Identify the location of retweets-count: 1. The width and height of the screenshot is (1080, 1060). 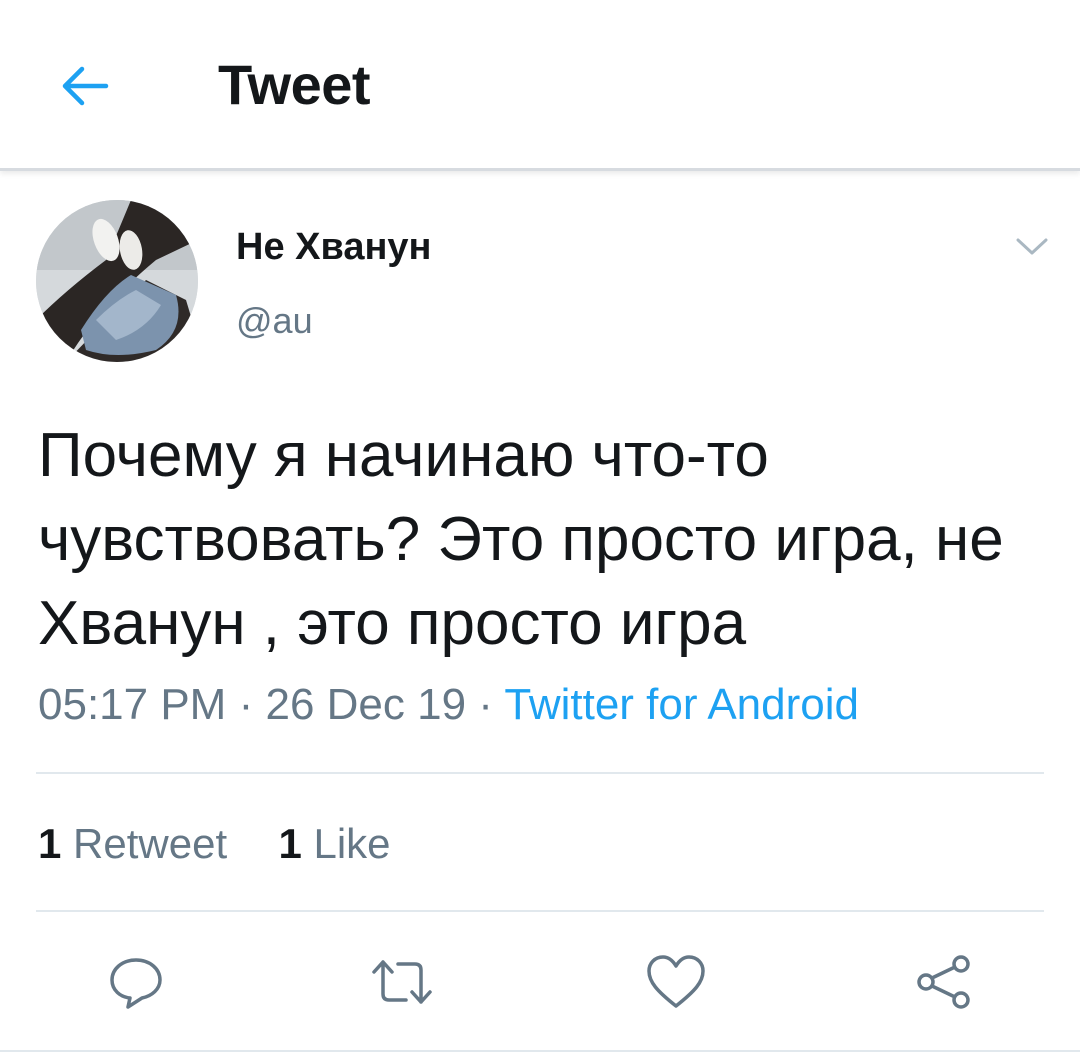
(50, 843).